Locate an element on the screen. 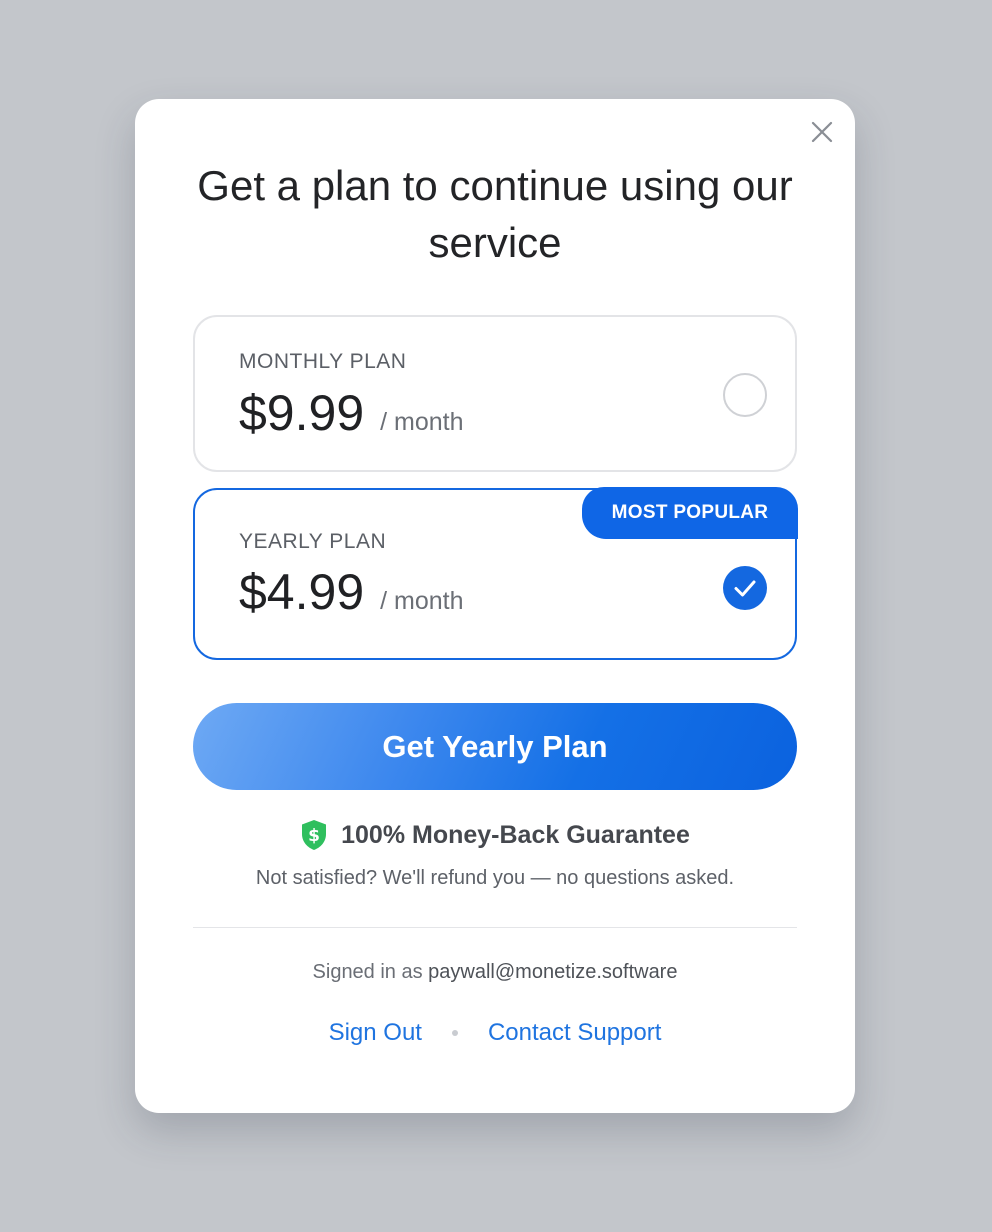  close-button is located at coordinates (822, 132).